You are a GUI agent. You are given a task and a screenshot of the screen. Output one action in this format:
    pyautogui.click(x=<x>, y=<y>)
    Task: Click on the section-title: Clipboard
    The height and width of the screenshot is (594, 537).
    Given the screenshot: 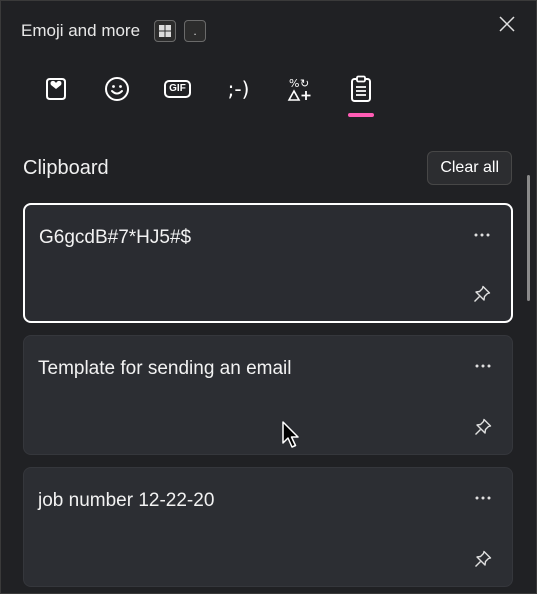 What is the action you would take?
    pyautogui.click(x=66, y=167)
    